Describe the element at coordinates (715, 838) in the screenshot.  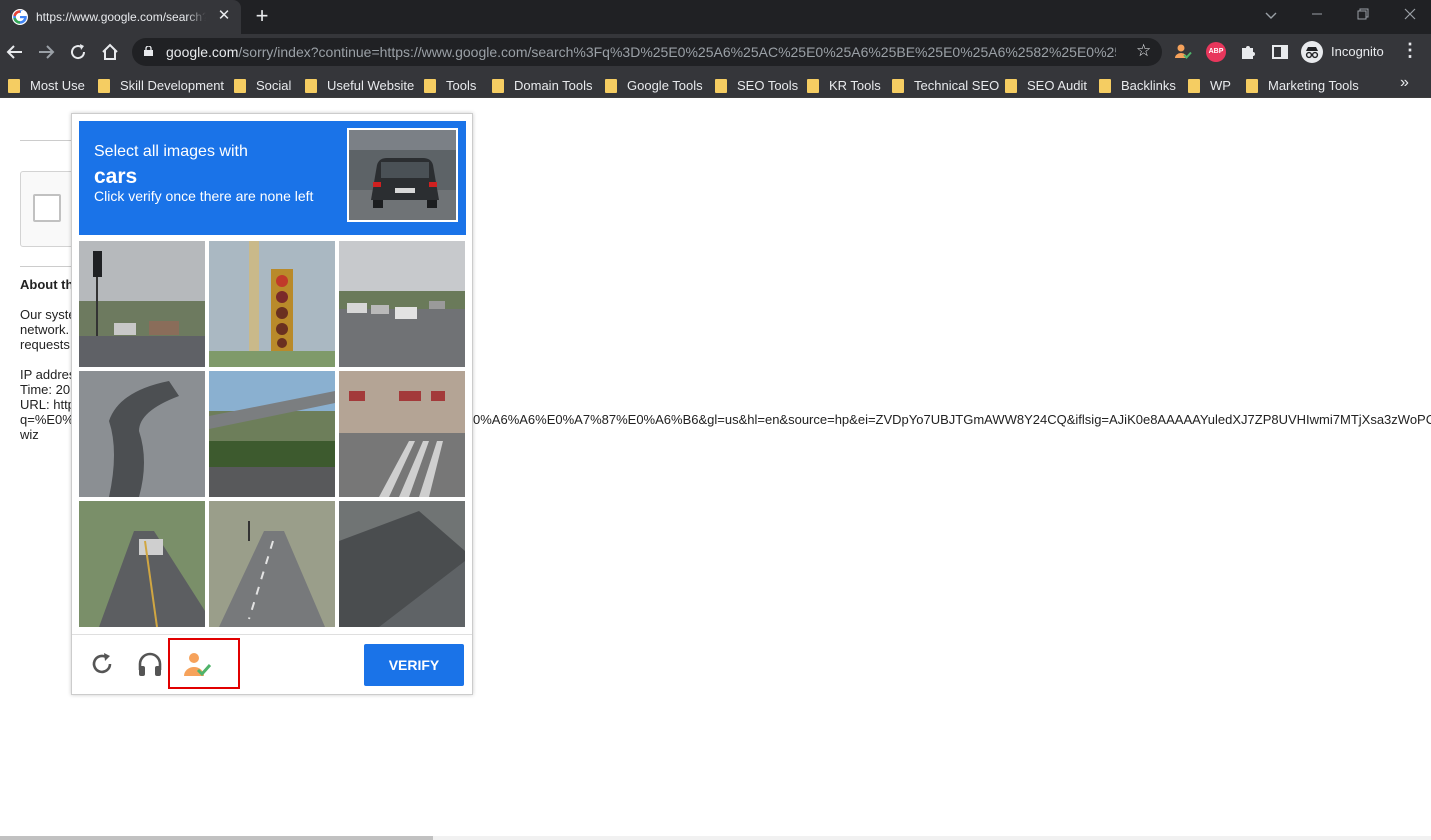
I see `horizontal-scrollbar` at that location.